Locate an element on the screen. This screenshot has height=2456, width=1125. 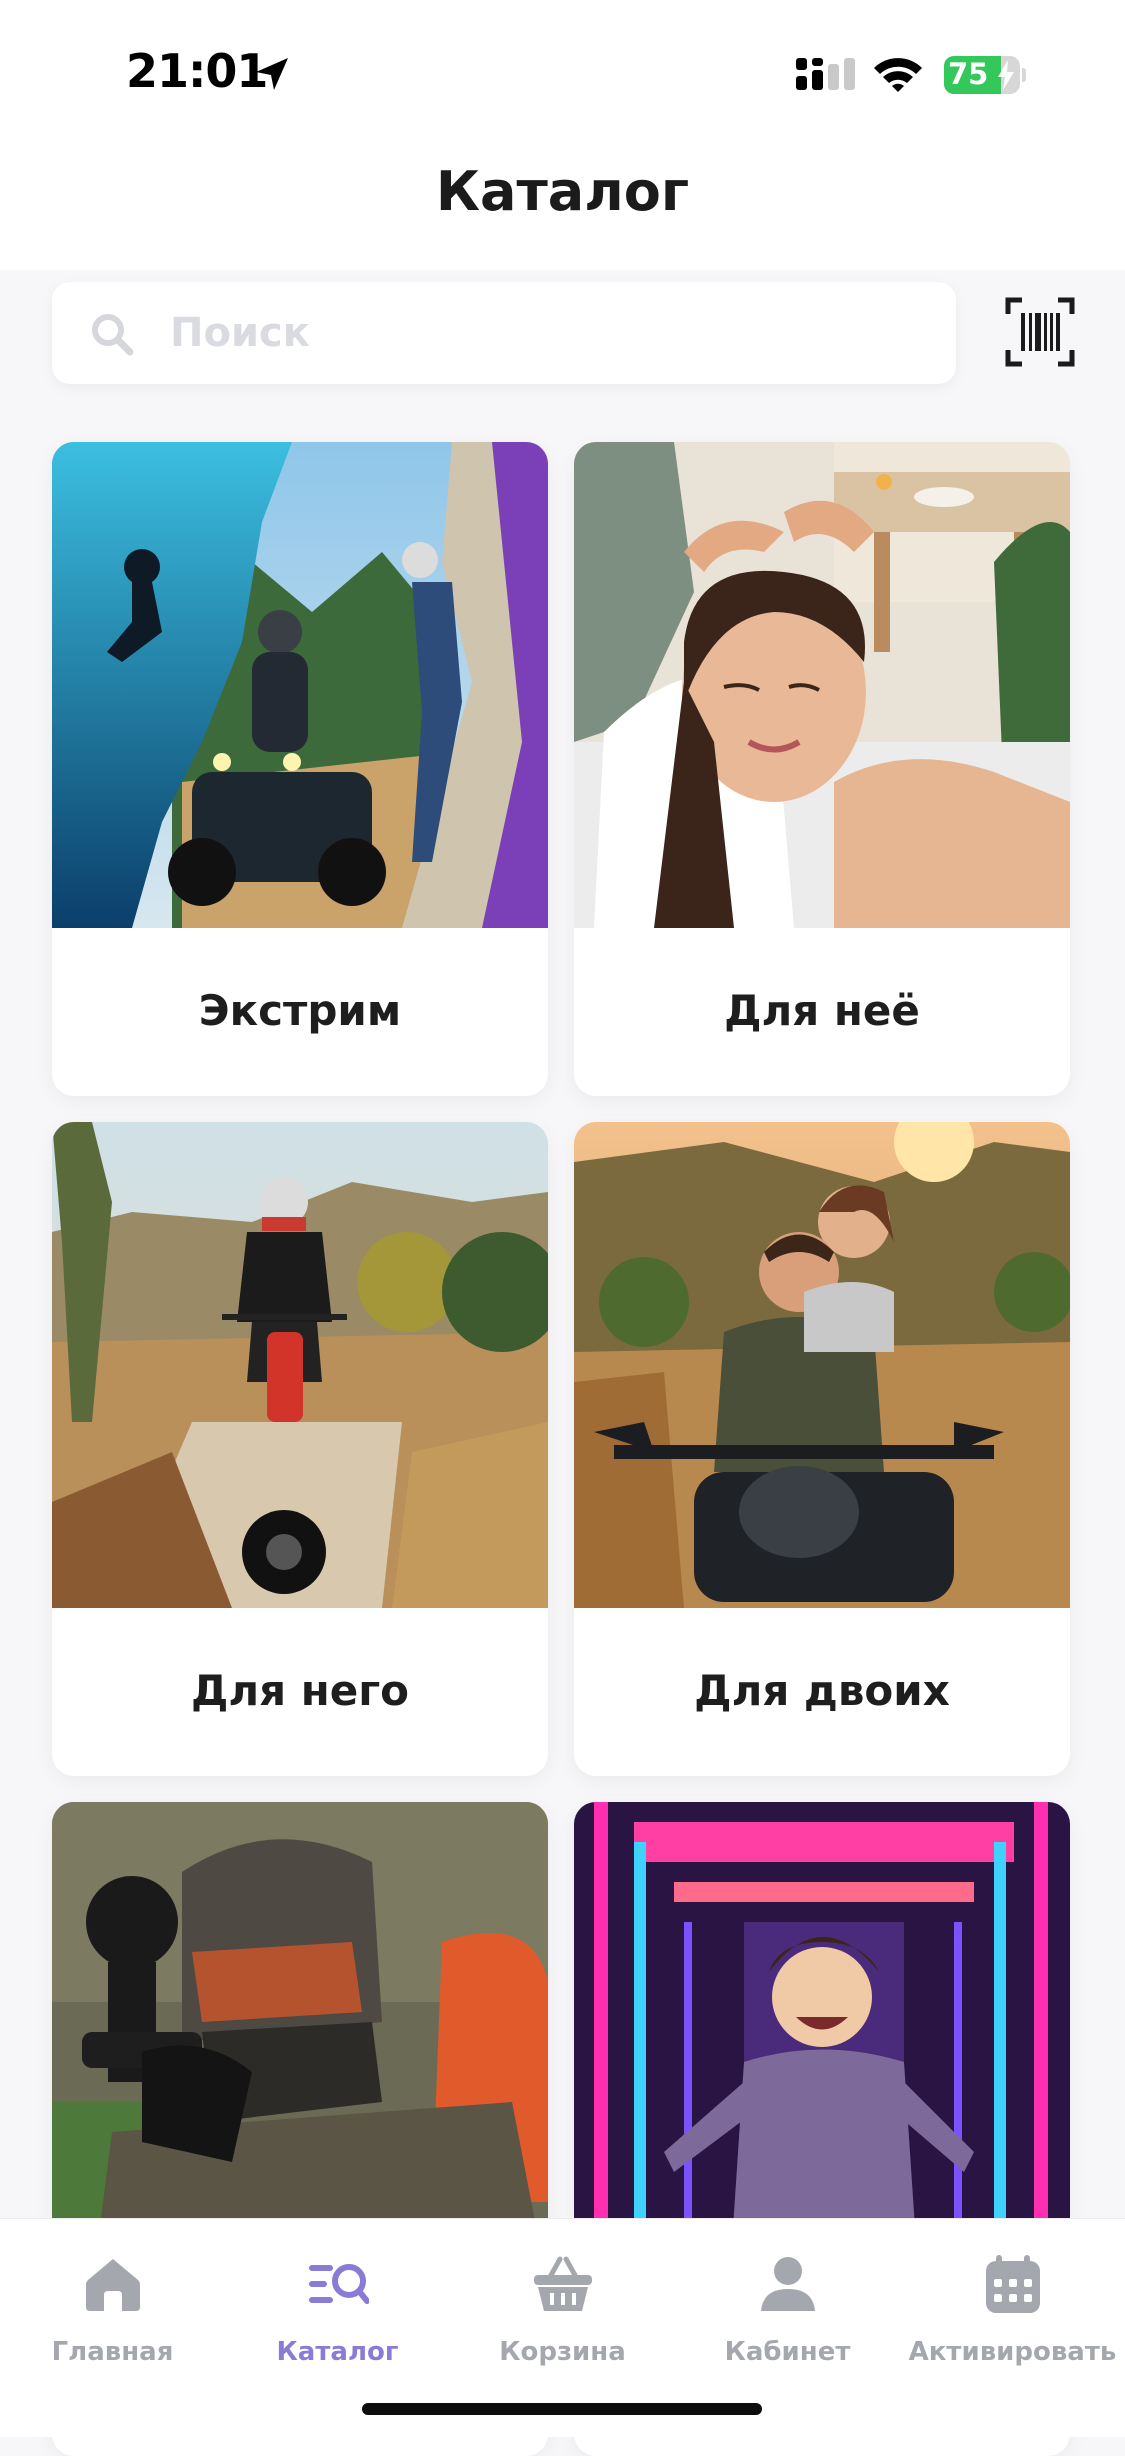
woman-spa-massage-image is located at coordinates (822, 685).